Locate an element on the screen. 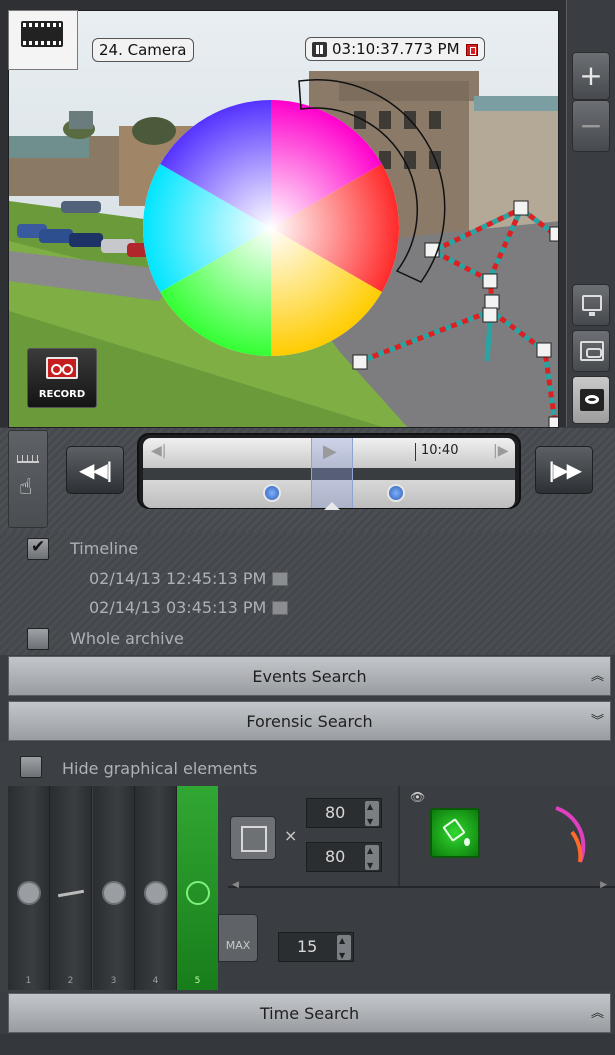 Image resolution: width=615 pixels, height=1055 pixels. previous-frame-button: ◀◀| is located at coordinates (95, 470).